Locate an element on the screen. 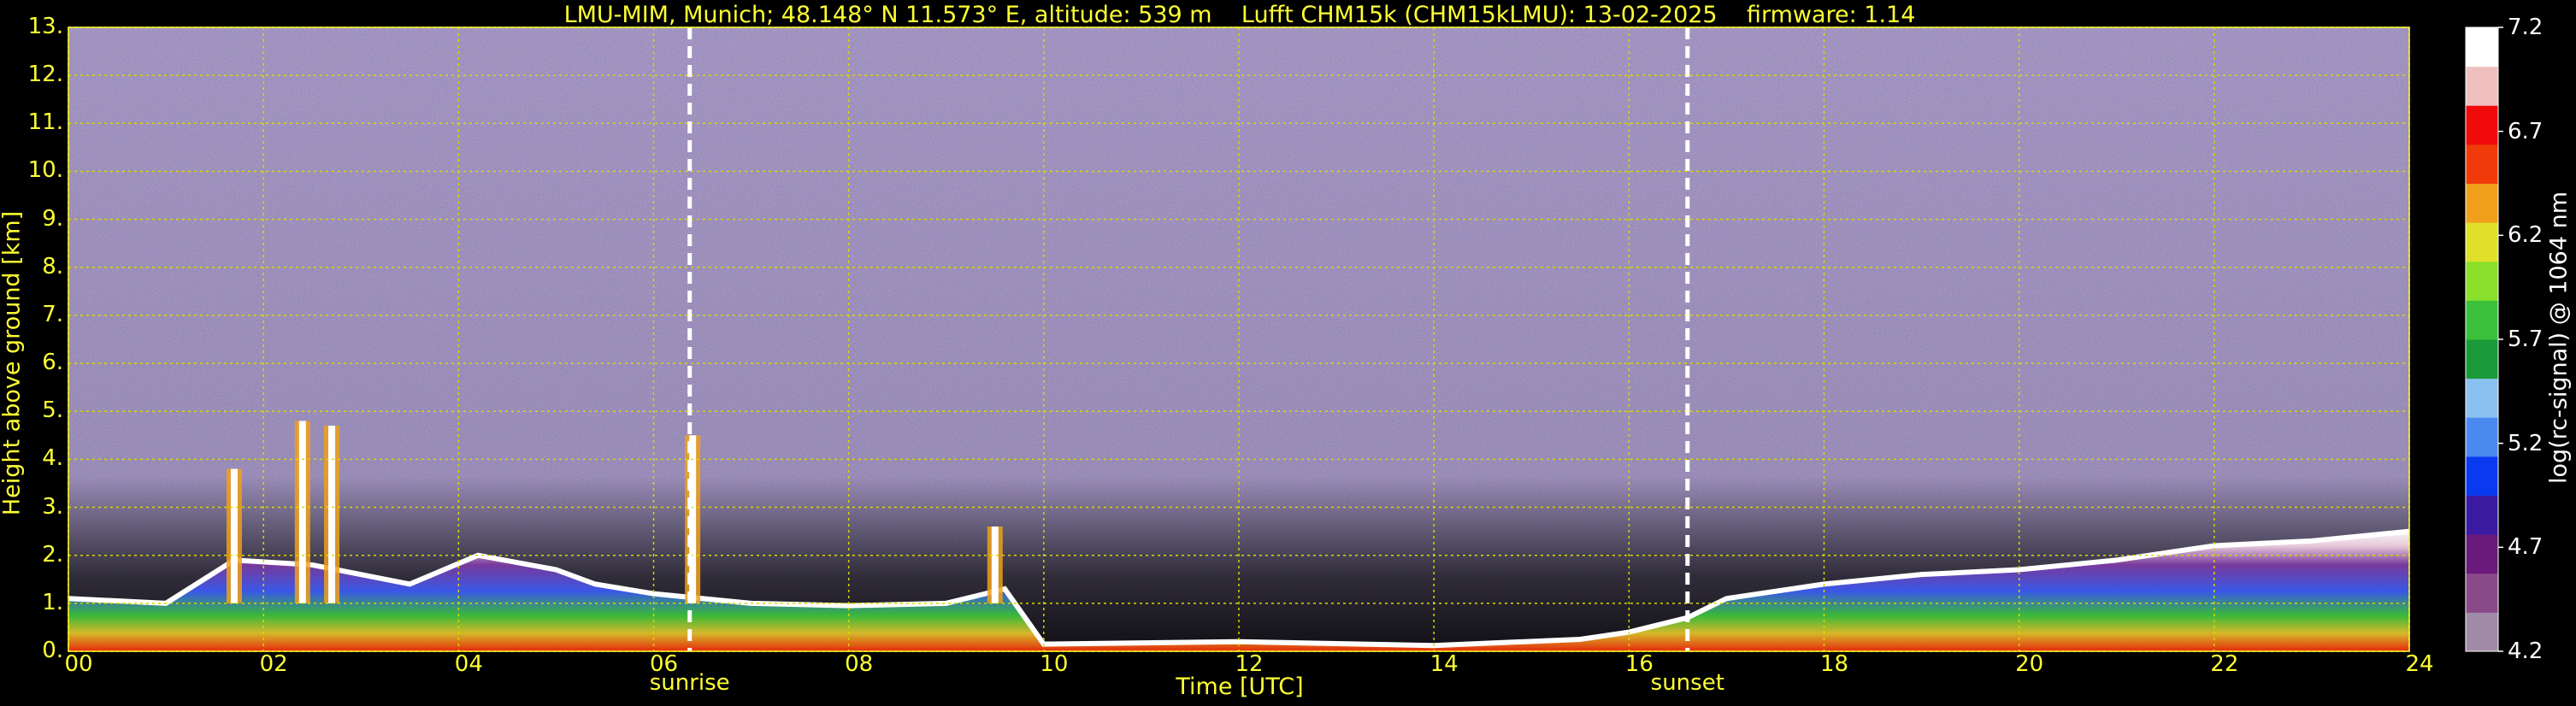 Image resolution: width=2576 pixels, height=706 pixels. x-tick-label: 18 is located at coordinates (1834, 664).